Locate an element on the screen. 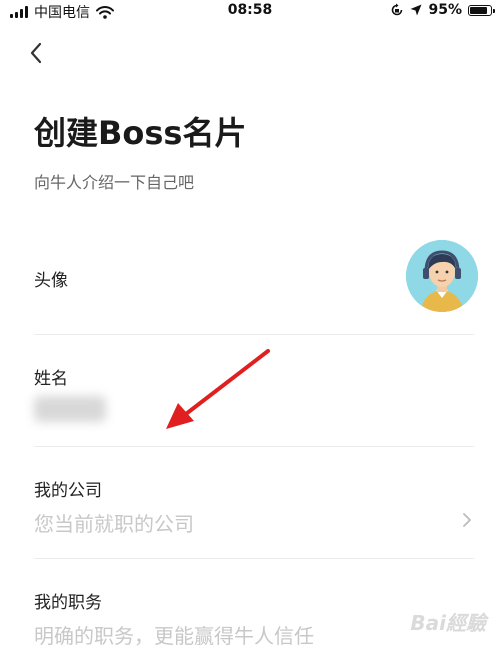 This screenshot has height=658, width=500. page-title: 创建Boss名片 is located at coordinates (140, 133).